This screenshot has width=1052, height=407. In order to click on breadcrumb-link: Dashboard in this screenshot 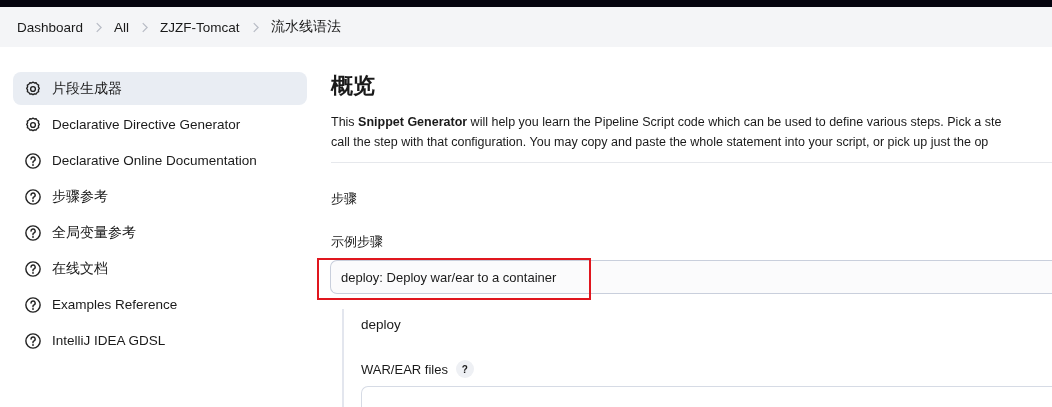, I will do `click(50, 27)`.